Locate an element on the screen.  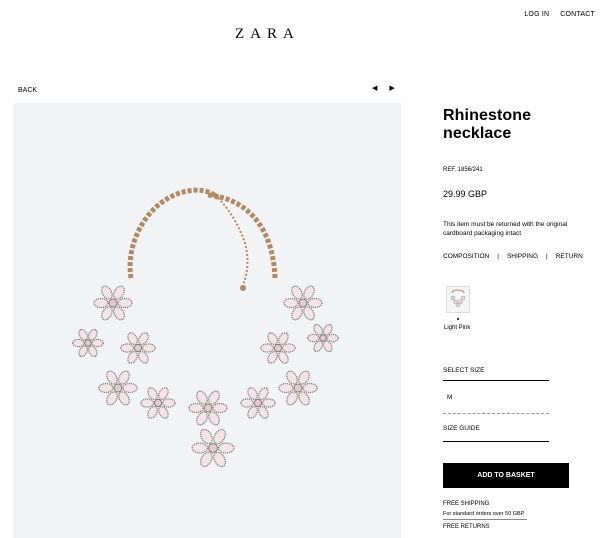
info-links: COMPOSITION | SHIPPING | RETURN is located at coordinates (518, 256).